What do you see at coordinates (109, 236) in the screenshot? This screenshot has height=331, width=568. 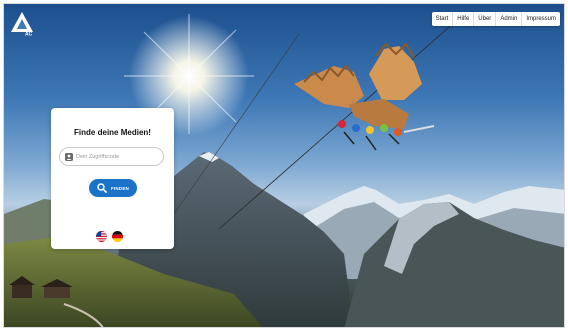 I see `language-switcher` at bounding box center [109, 236].